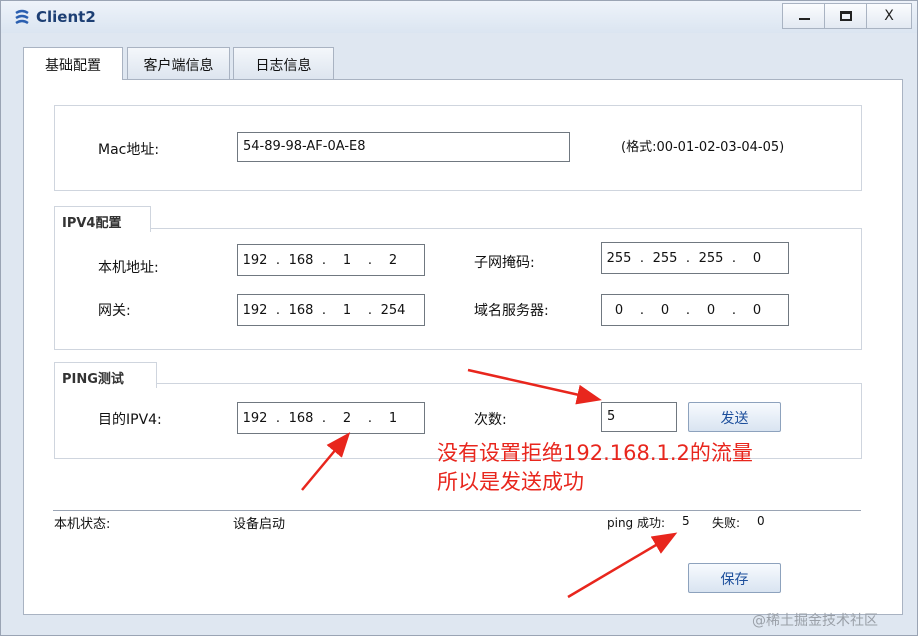  I want to click on watermark: @稀土掘金技术社区, so click(815, 621).